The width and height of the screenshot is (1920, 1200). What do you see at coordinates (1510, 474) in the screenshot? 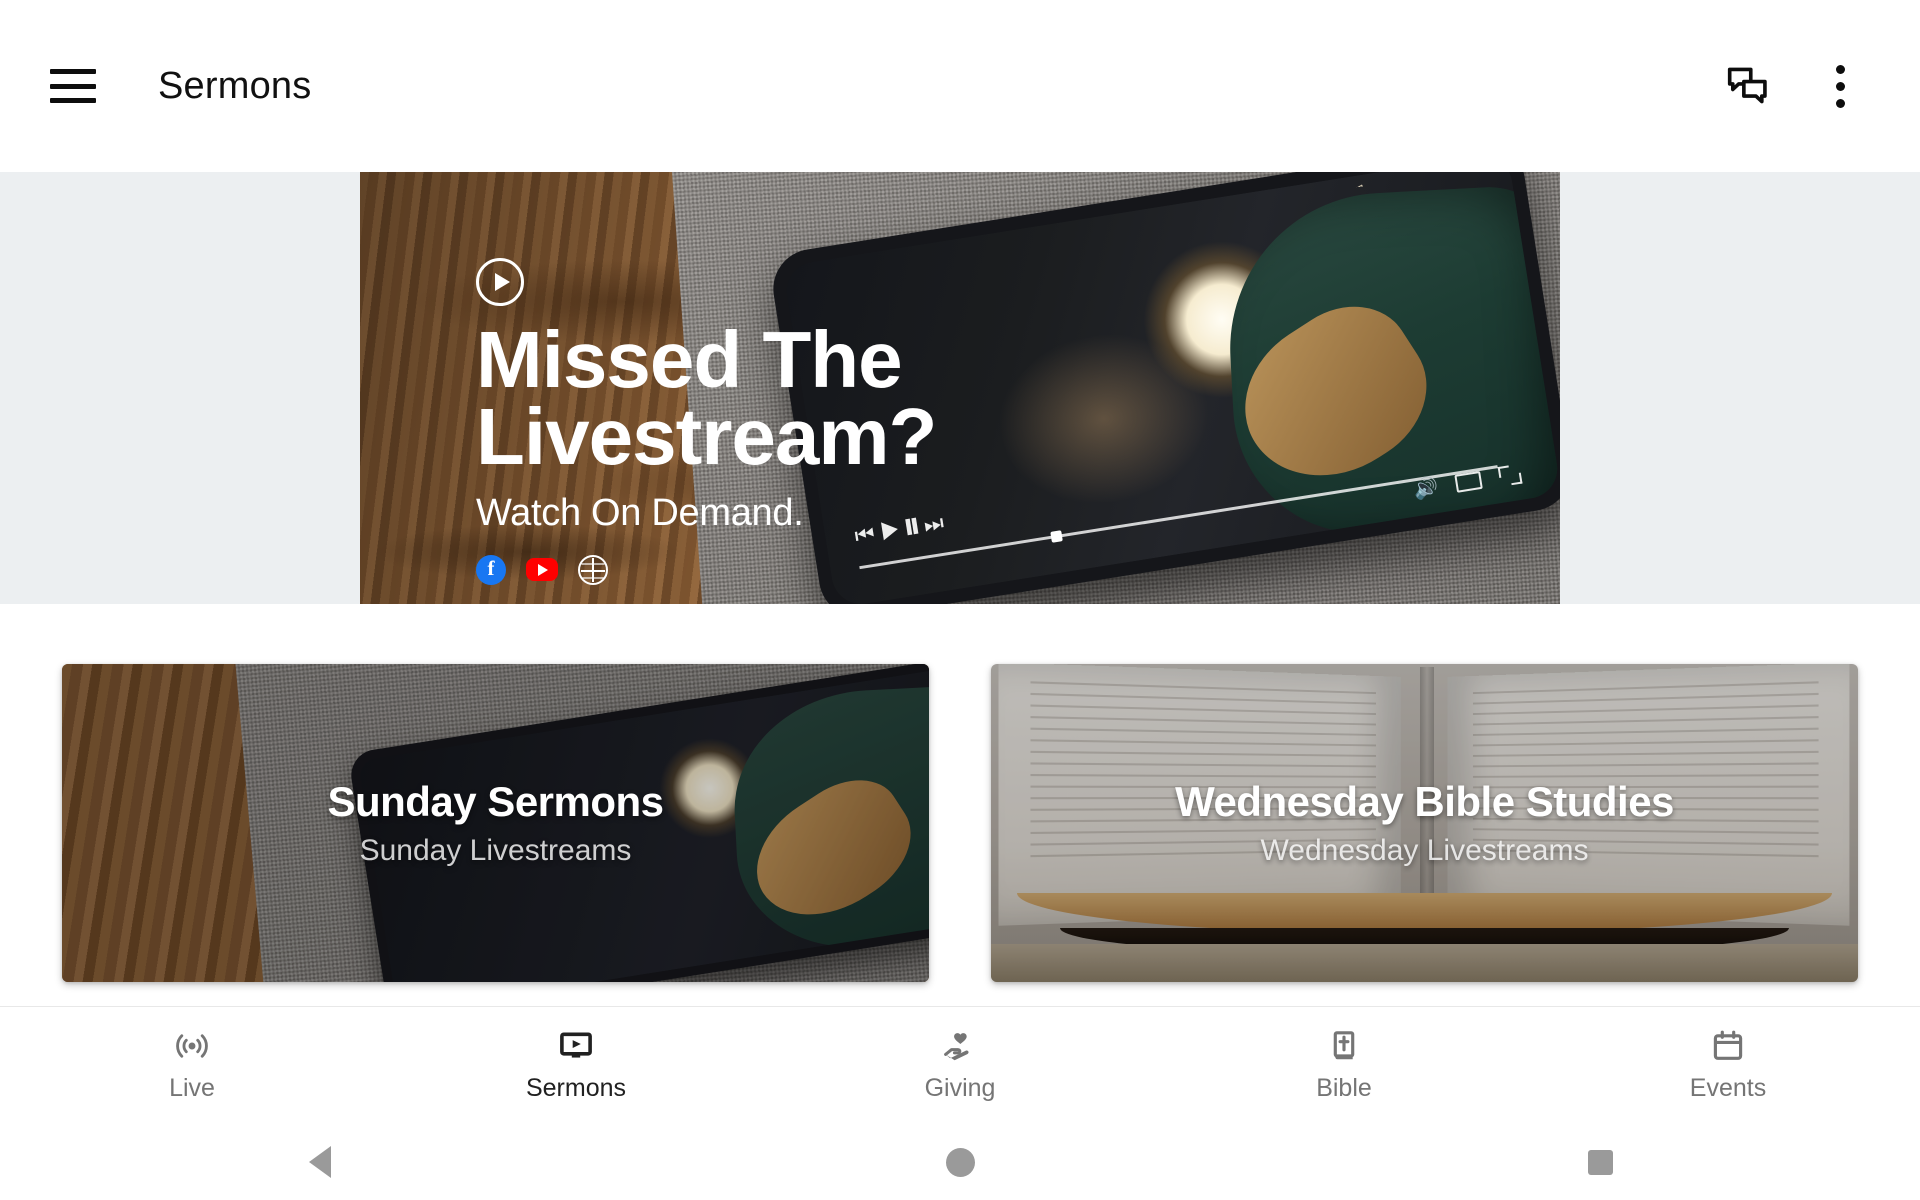
I see `fullscreen-icon` at bounding box center [1510, 474].